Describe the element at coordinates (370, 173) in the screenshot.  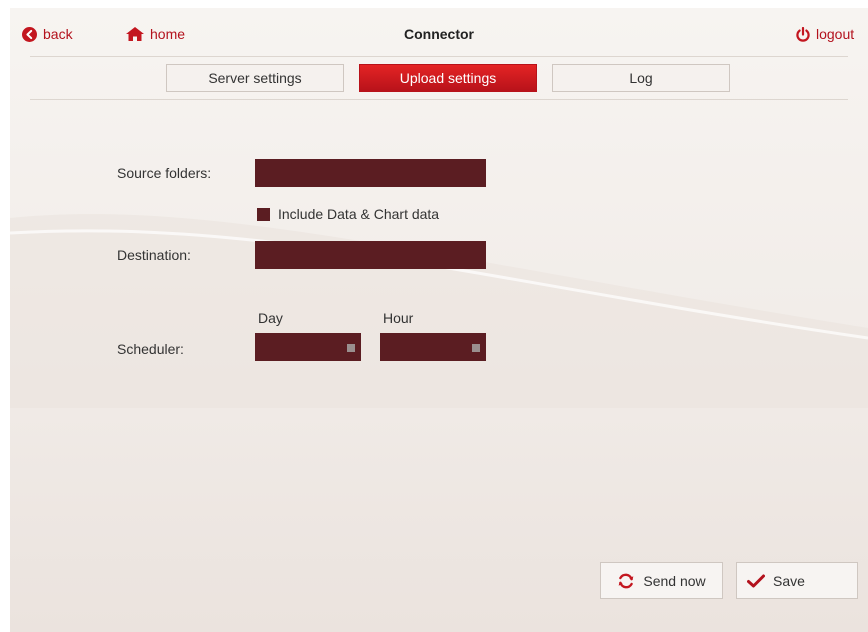
I see `source-folders-input` at that location.